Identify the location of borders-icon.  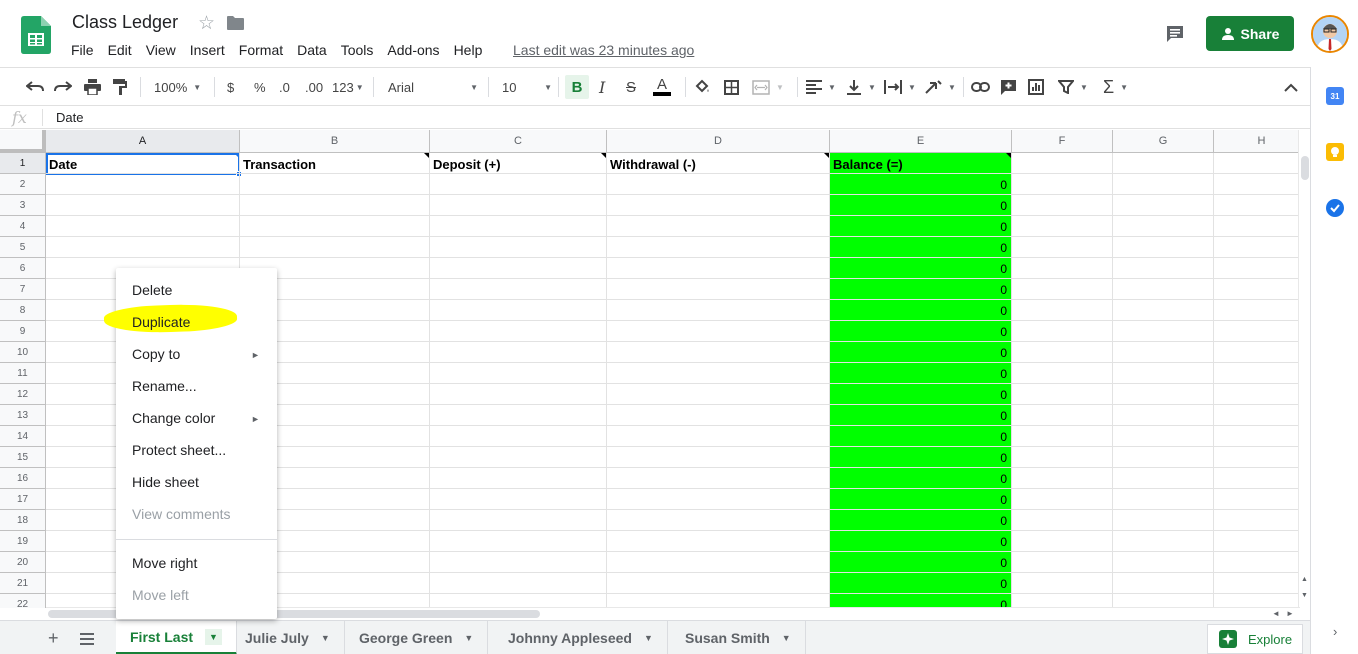
(731, 87).